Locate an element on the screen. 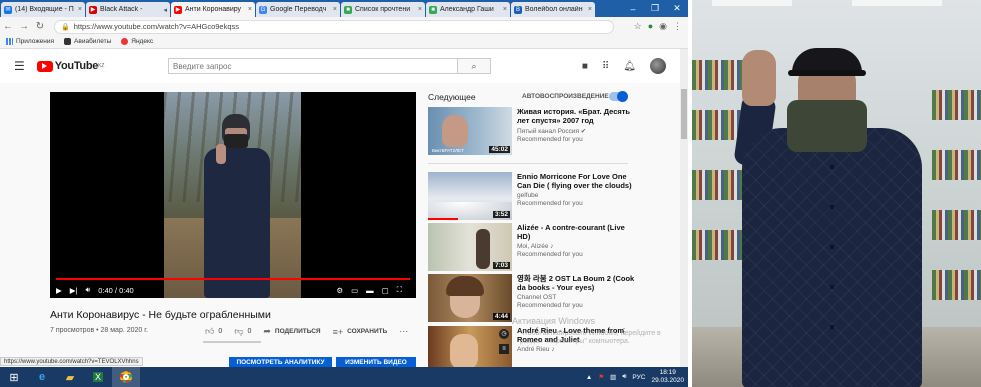 The width and height of the screenshot is (981, 387). windows-activation-watermark: Активация Windows is located at coordinates (553, 321).